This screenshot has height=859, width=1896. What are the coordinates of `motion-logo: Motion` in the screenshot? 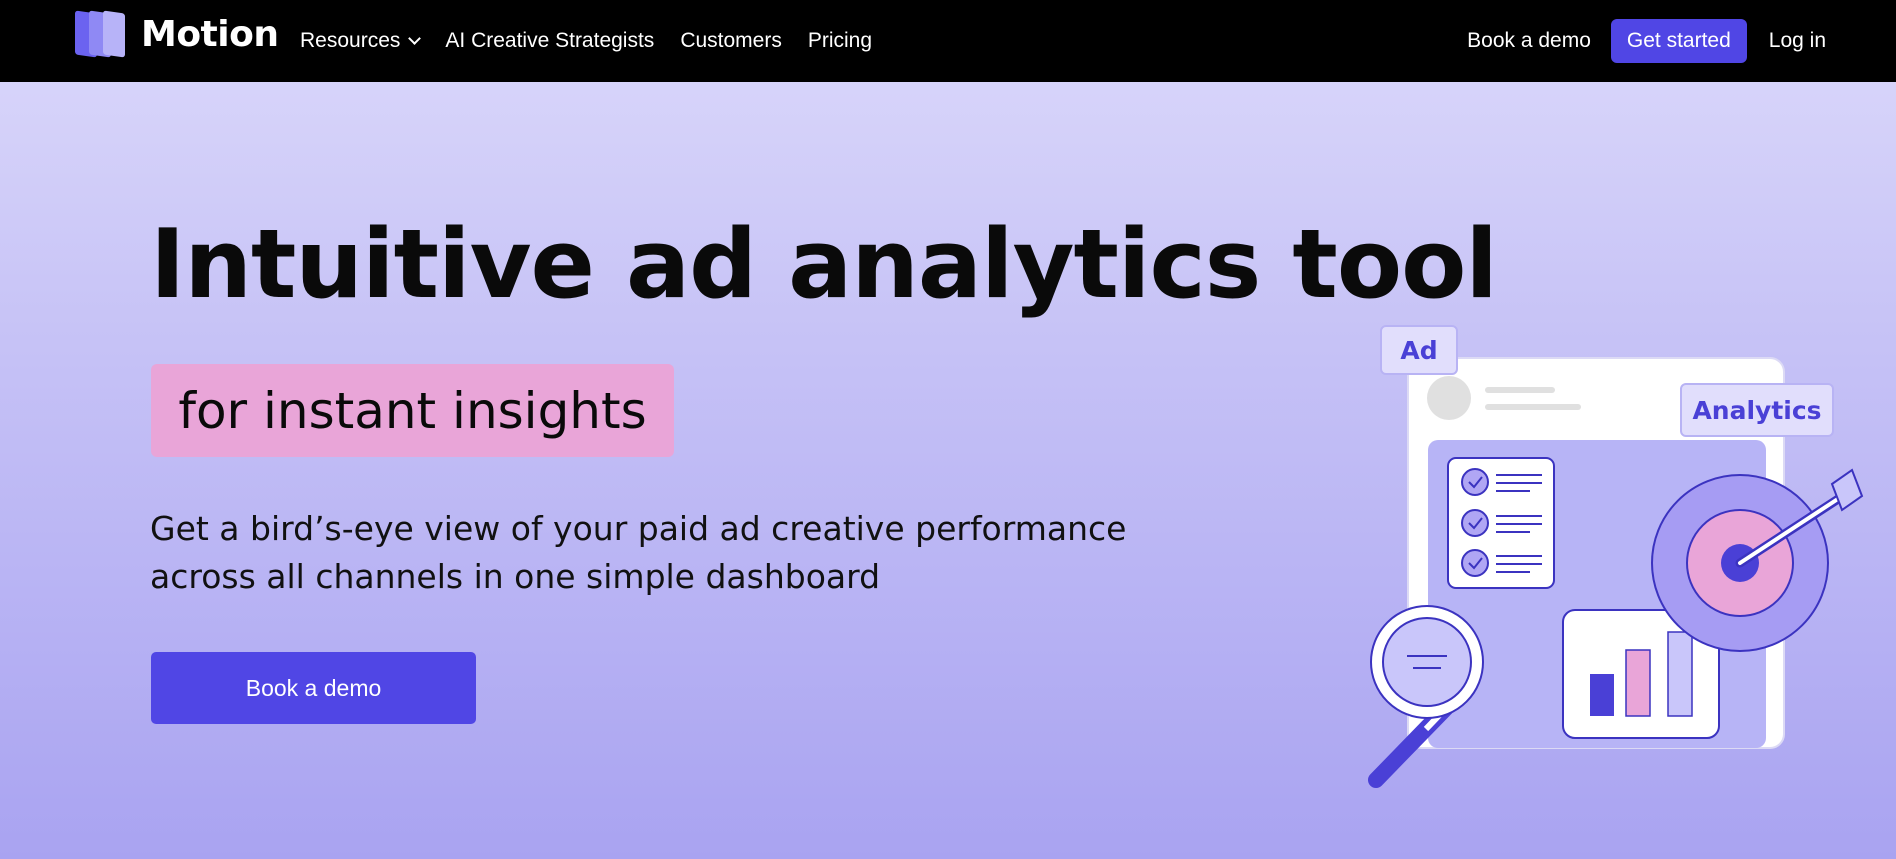 It's located at (177, 34).